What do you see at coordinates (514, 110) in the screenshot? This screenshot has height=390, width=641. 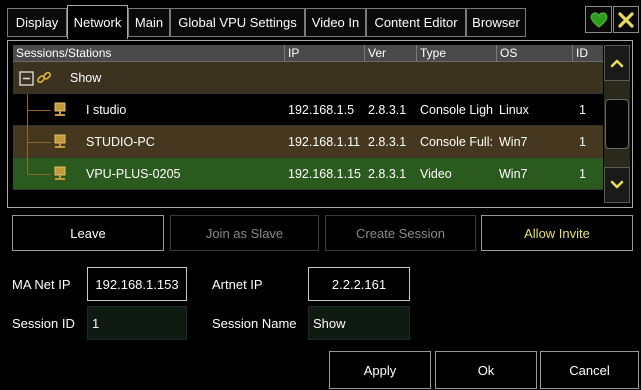 I see `station-os: Linux` at bounding box center [514, 110].